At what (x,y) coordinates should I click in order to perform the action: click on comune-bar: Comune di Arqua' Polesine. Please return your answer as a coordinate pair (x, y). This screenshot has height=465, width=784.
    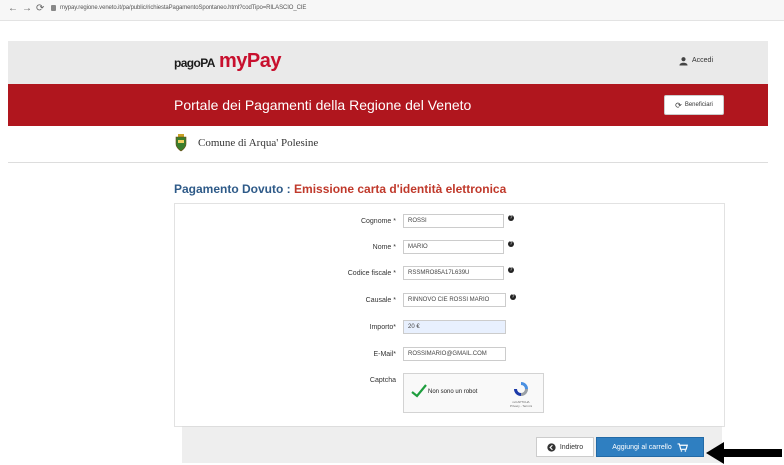
    Looking at the image, I should click on (388, 144).